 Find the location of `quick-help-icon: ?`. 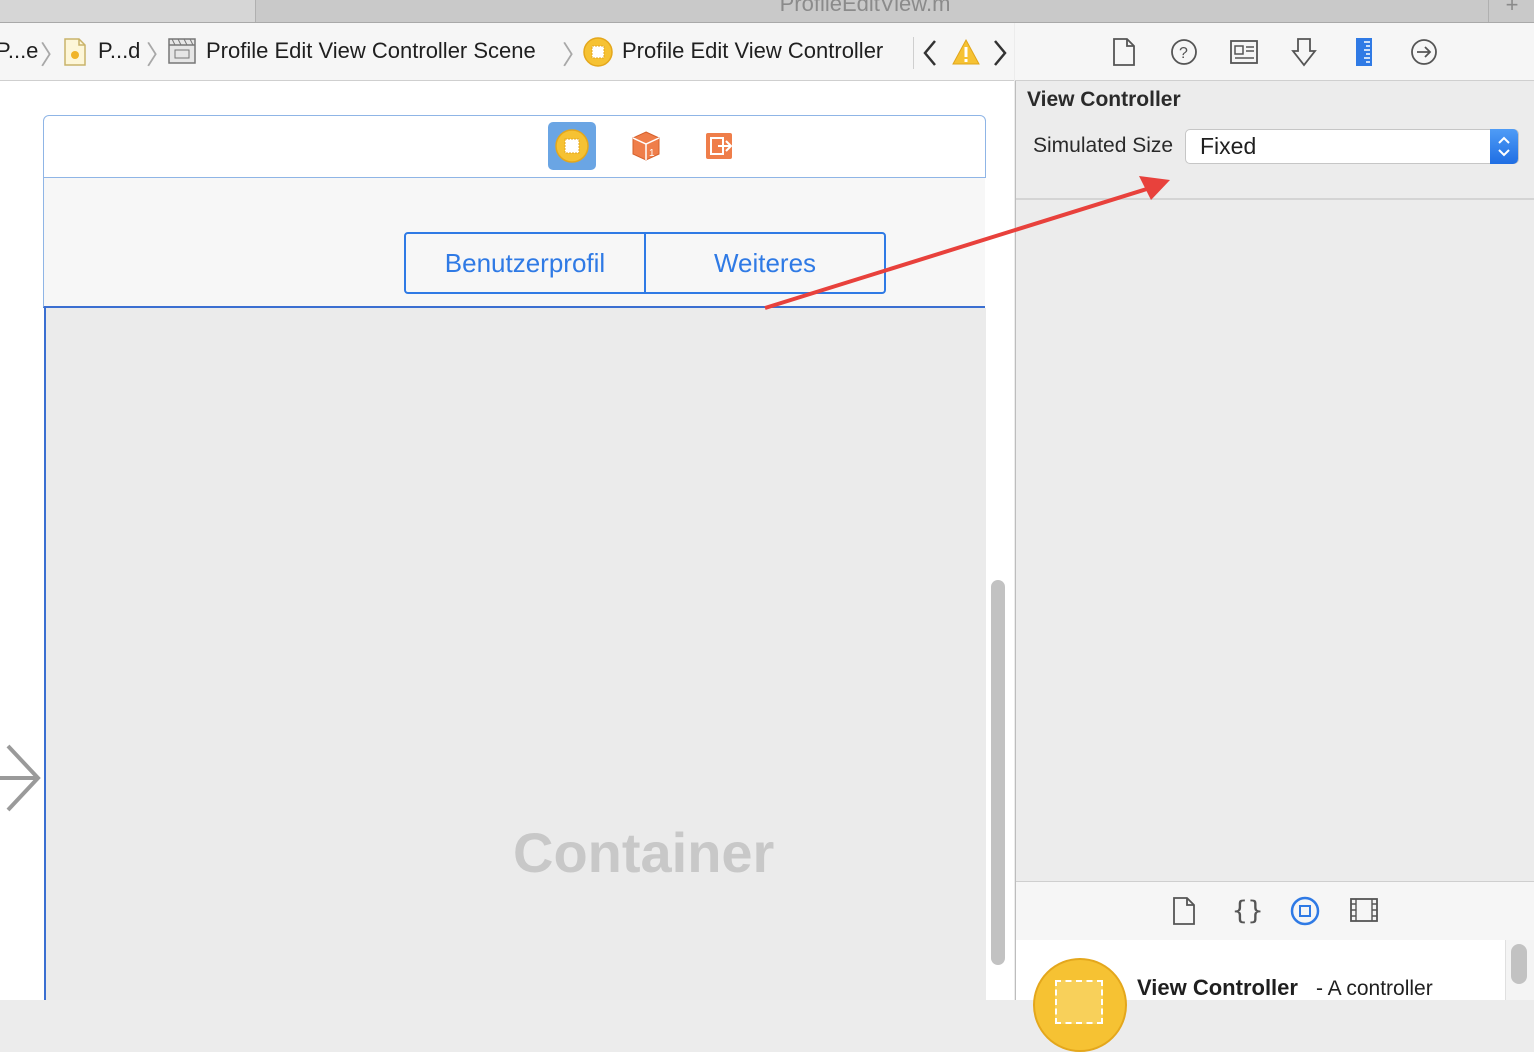

quick-help-icon: ? is located at coordinates (1184, 52).